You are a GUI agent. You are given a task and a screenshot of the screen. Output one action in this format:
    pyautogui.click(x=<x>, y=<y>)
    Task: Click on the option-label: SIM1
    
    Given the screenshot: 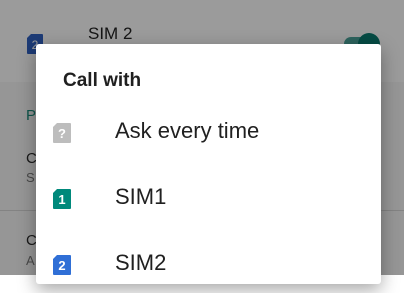 What is the action you would take?
    pyautogui.click(x=141, y=196)
    